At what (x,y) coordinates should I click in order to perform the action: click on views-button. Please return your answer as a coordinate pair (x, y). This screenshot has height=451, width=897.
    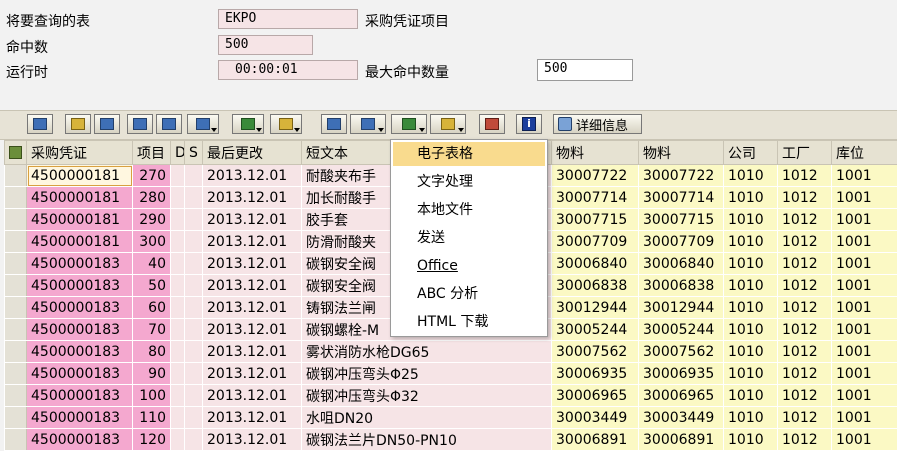
    Looking at the image, I should click on (368, 124).